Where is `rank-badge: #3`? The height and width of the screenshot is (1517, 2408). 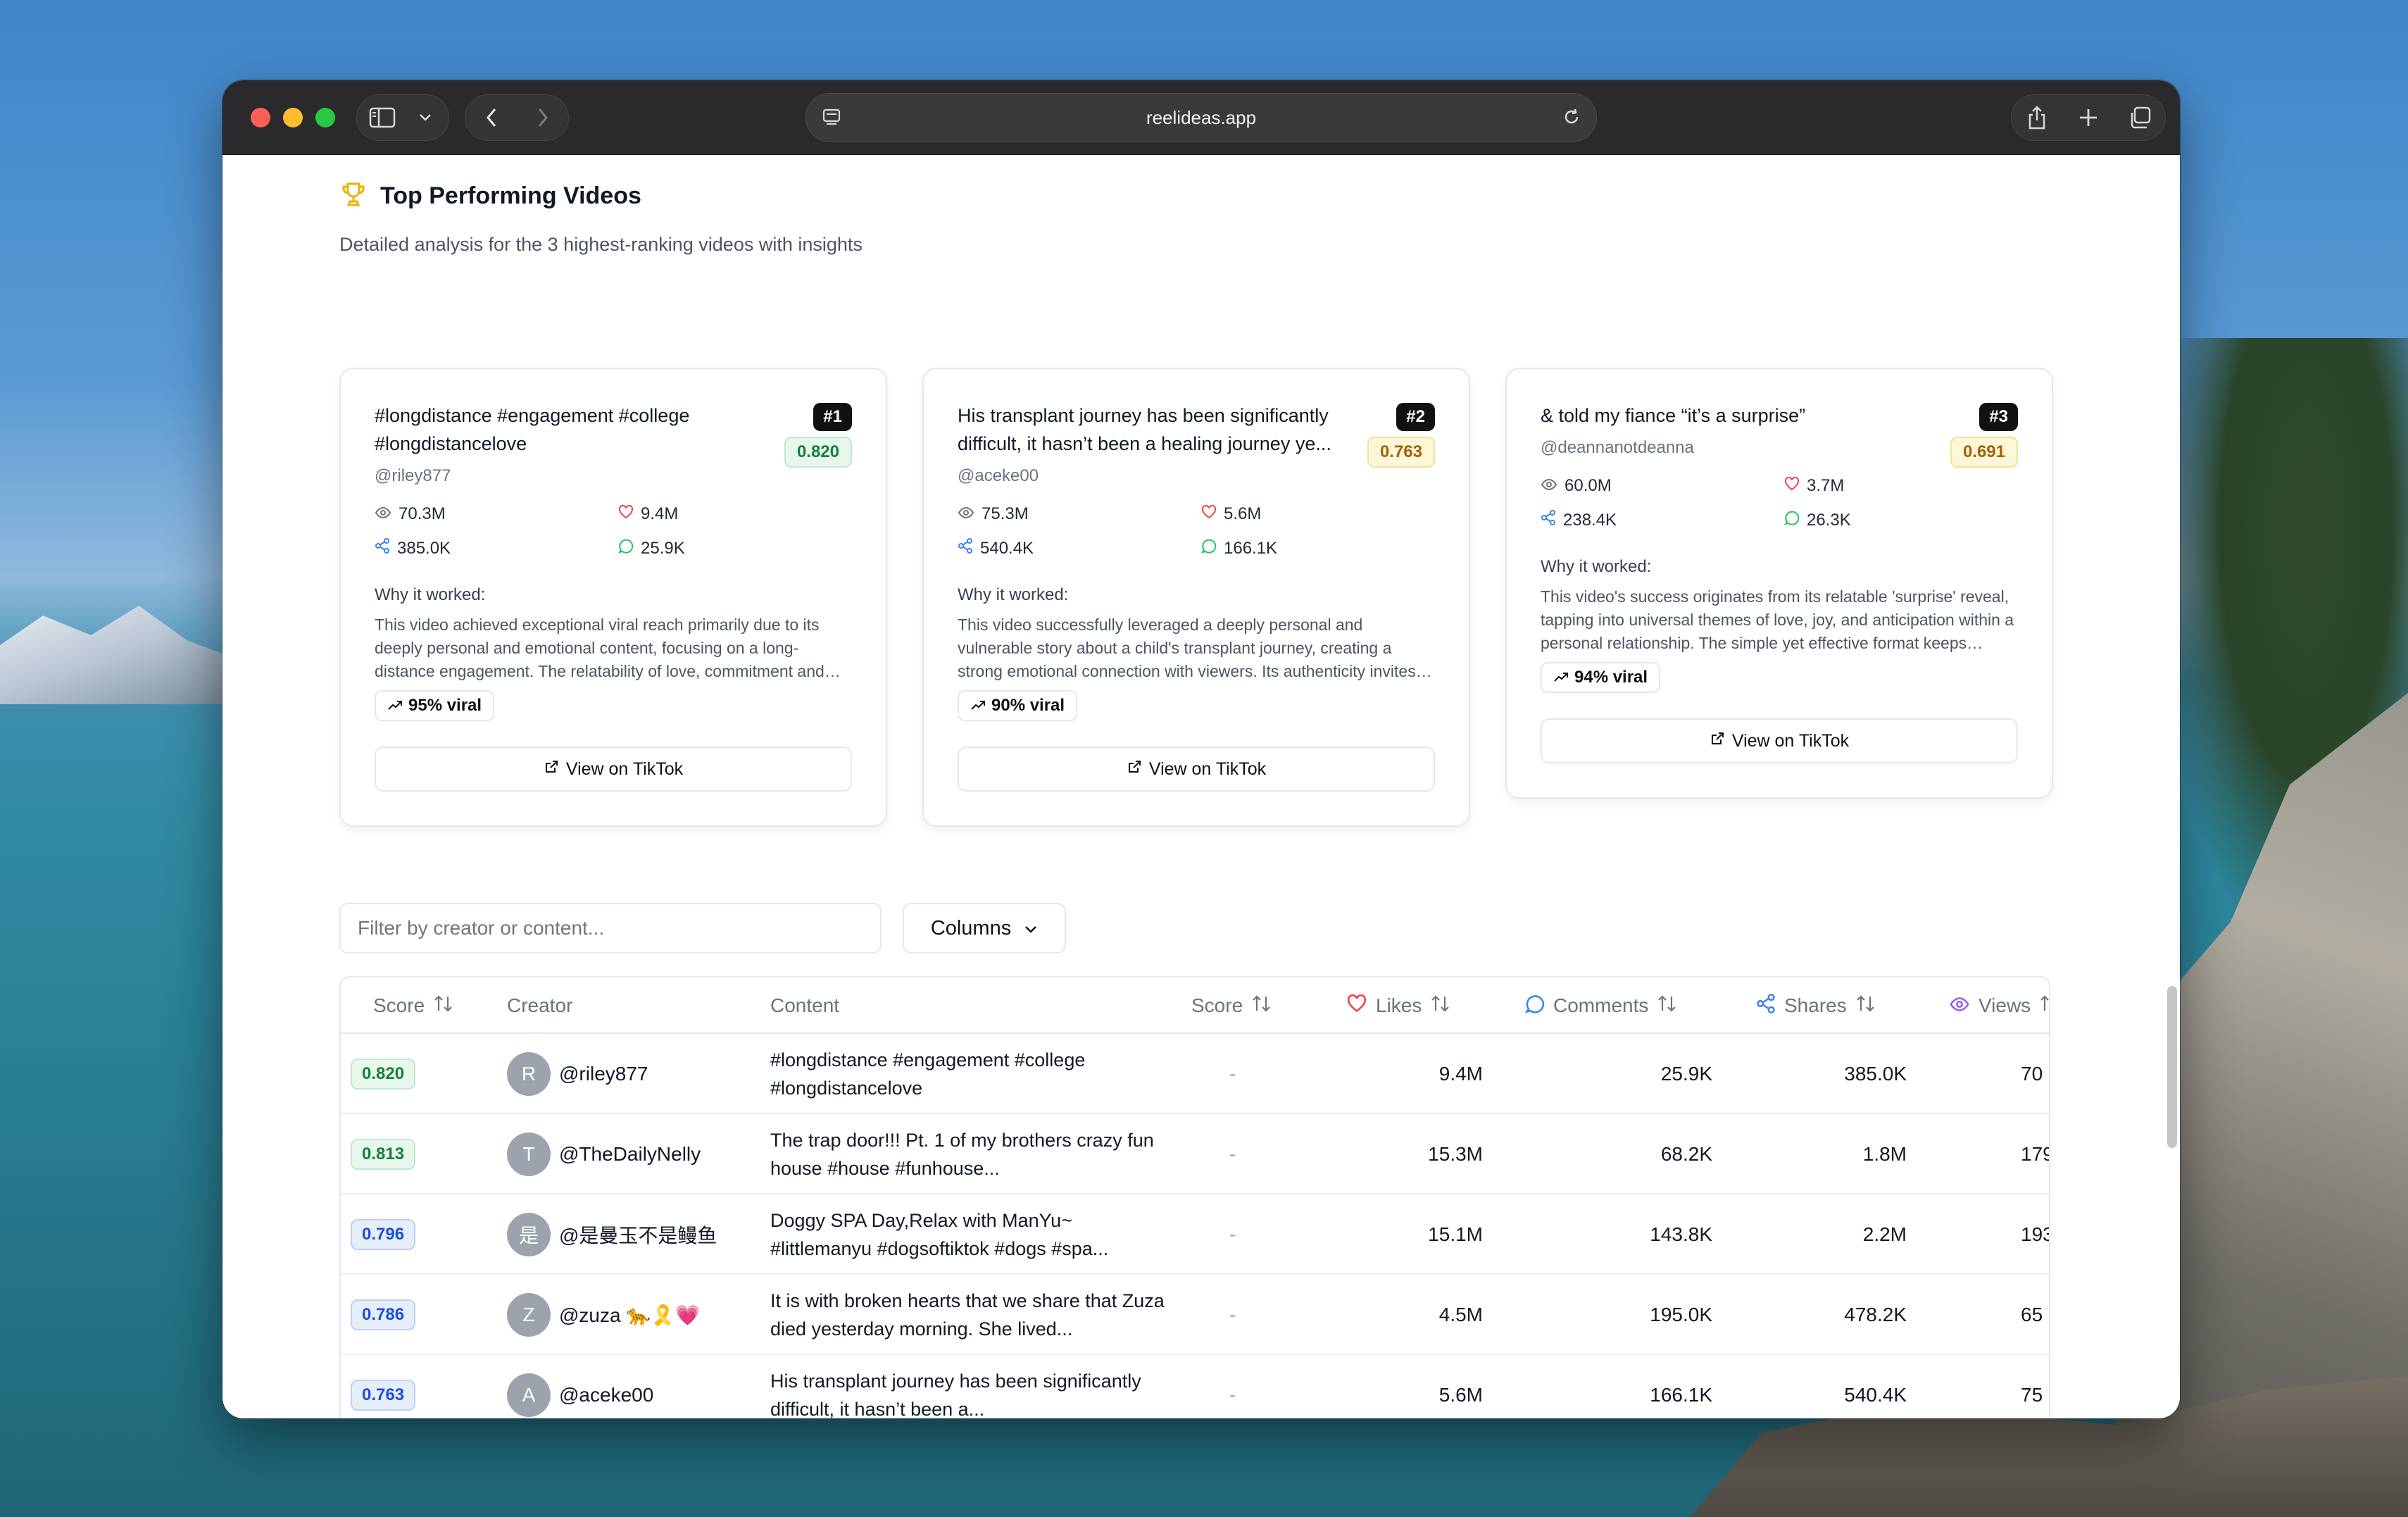
rank-badge: #3 is located at coordinates (1998, 417).